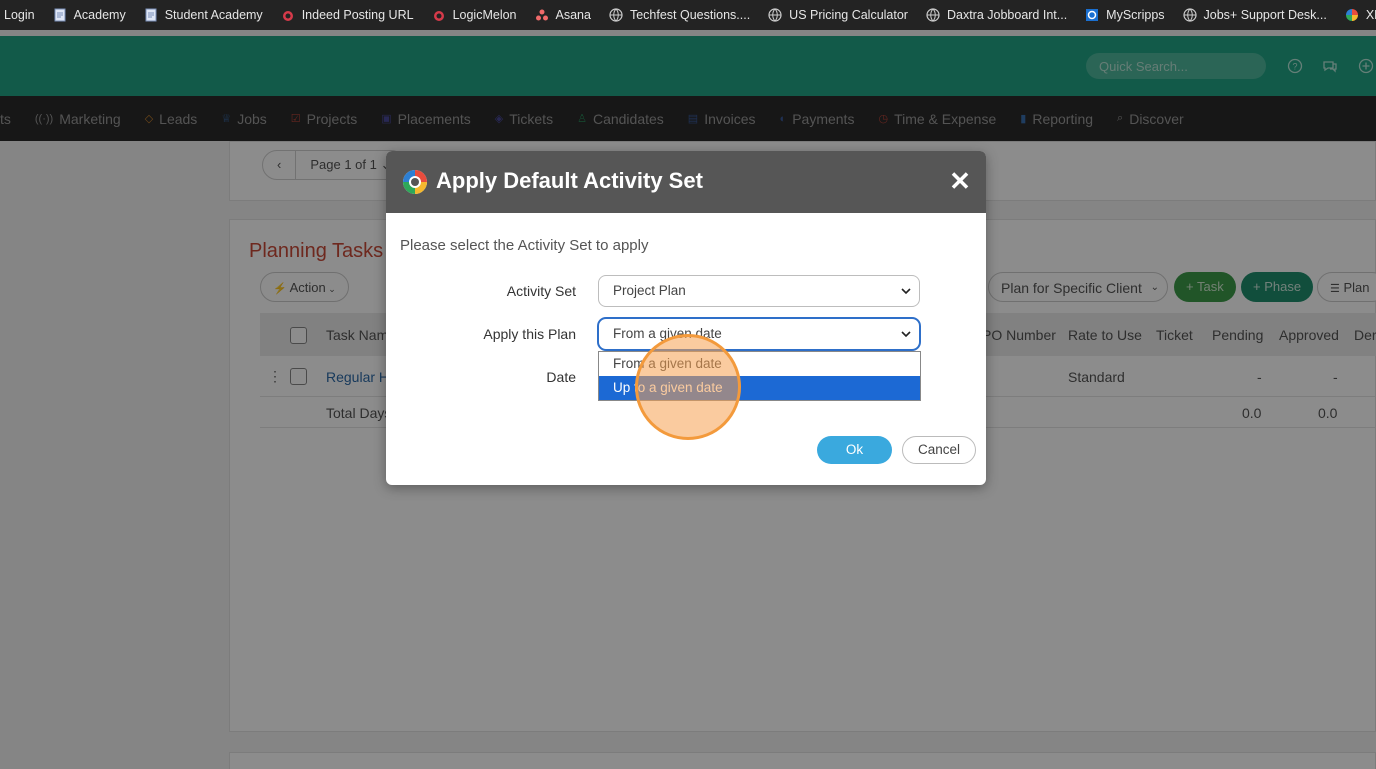 This screenshot has height=769, width=1376. I want to click on bookmark-label: Indeed Posting URL, so click(357, 15).